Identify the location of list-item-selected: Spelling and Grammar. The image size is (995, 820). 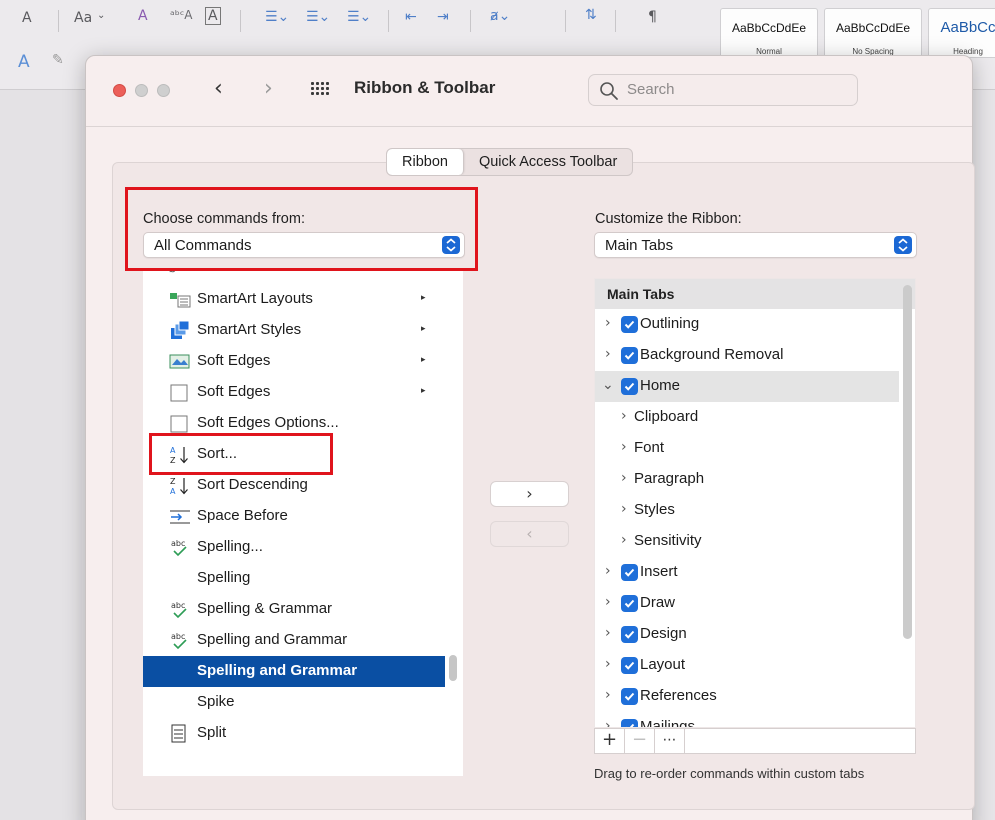
(294, 671).